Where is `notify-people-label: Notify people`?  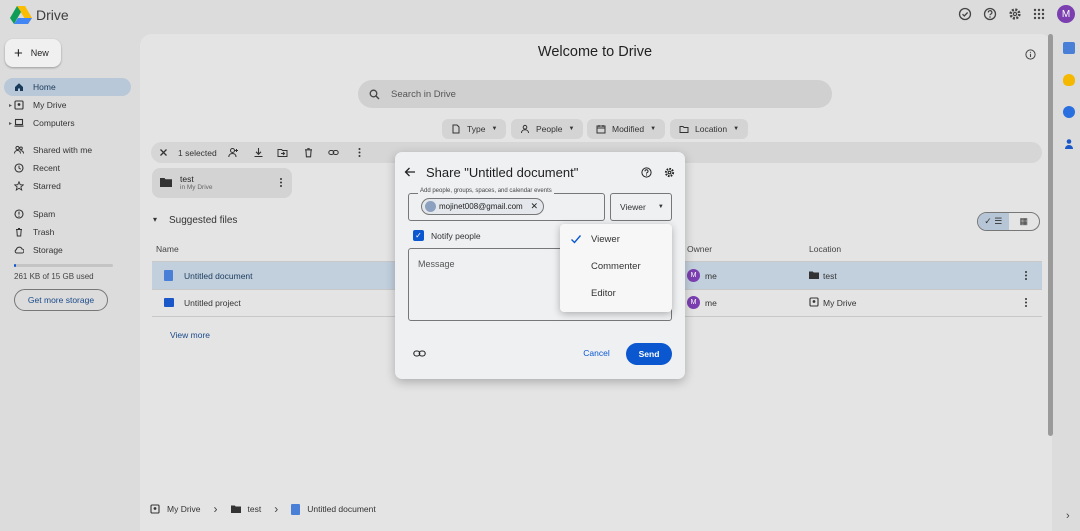 notify-people-label: Notify people is located at coordinates (456, 236).